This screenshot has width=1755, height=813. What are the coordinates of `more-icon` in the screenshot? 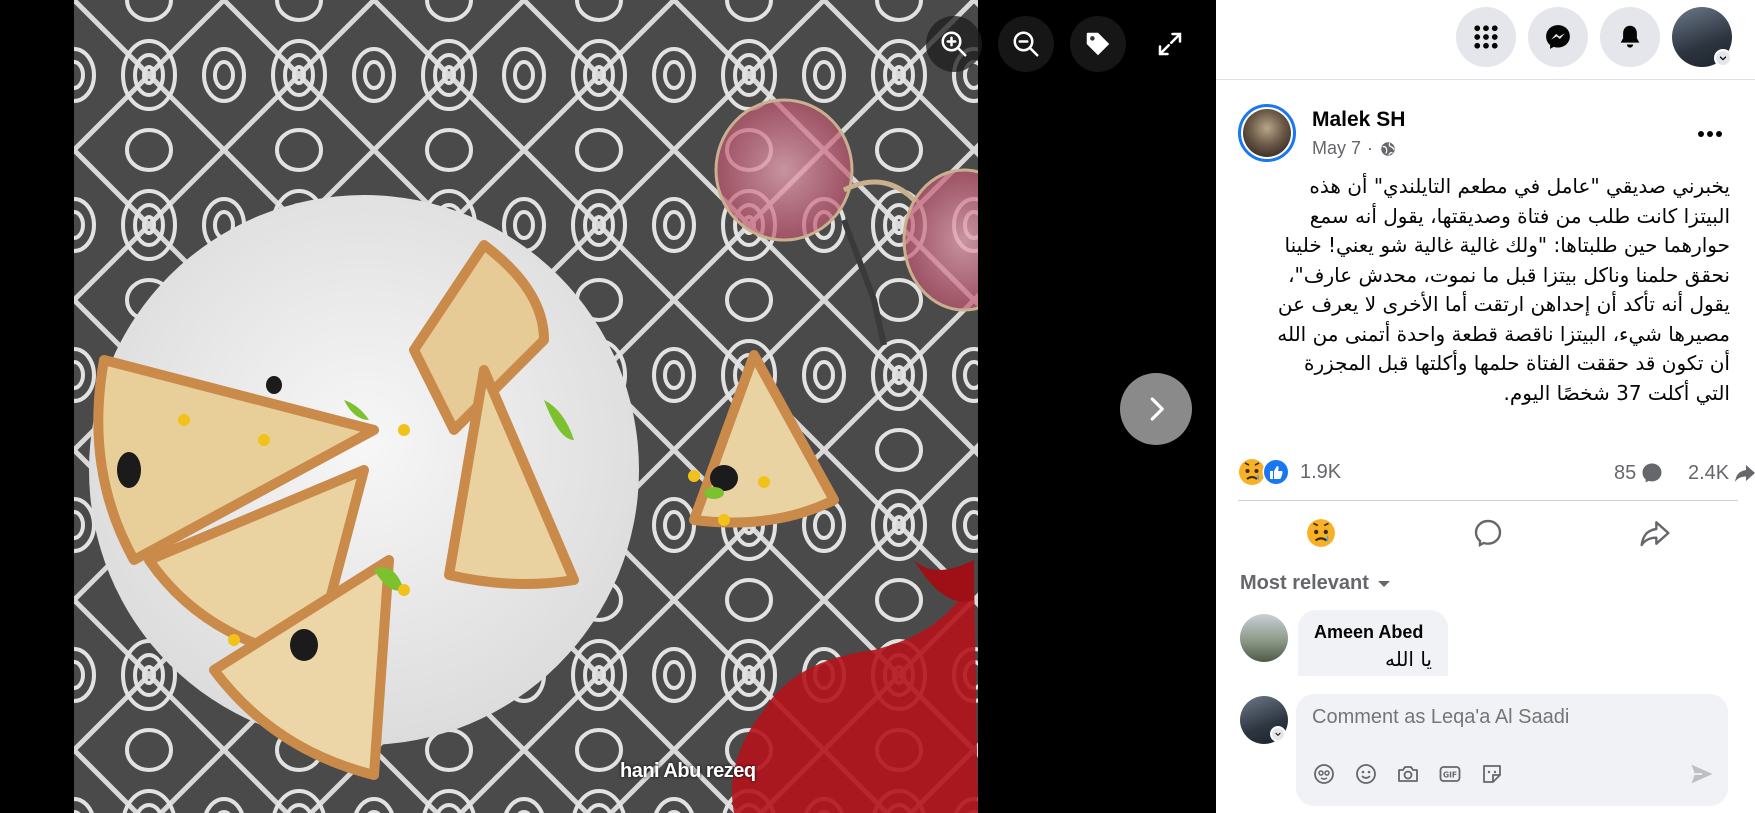 It's located at (1710, 134).